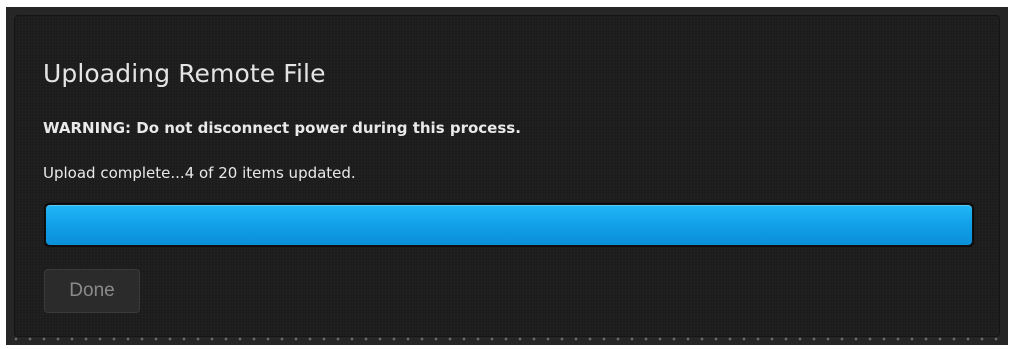 This screenshot has width=1014, height=349. What do you see at coordinates (199, 173) in the screenshot?
I see `upload-status-text: Upload complete...4 of 20 items updated.` at bounding box center [199, 173].